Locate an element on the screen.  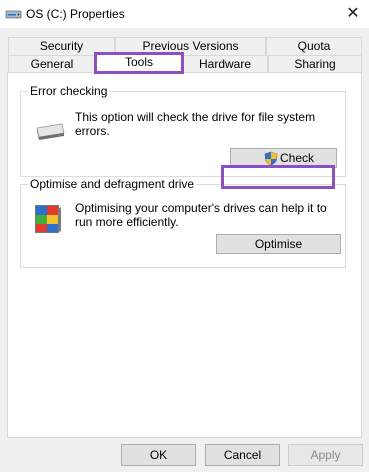
ok-button: OK is located at coordinates (158, 455).